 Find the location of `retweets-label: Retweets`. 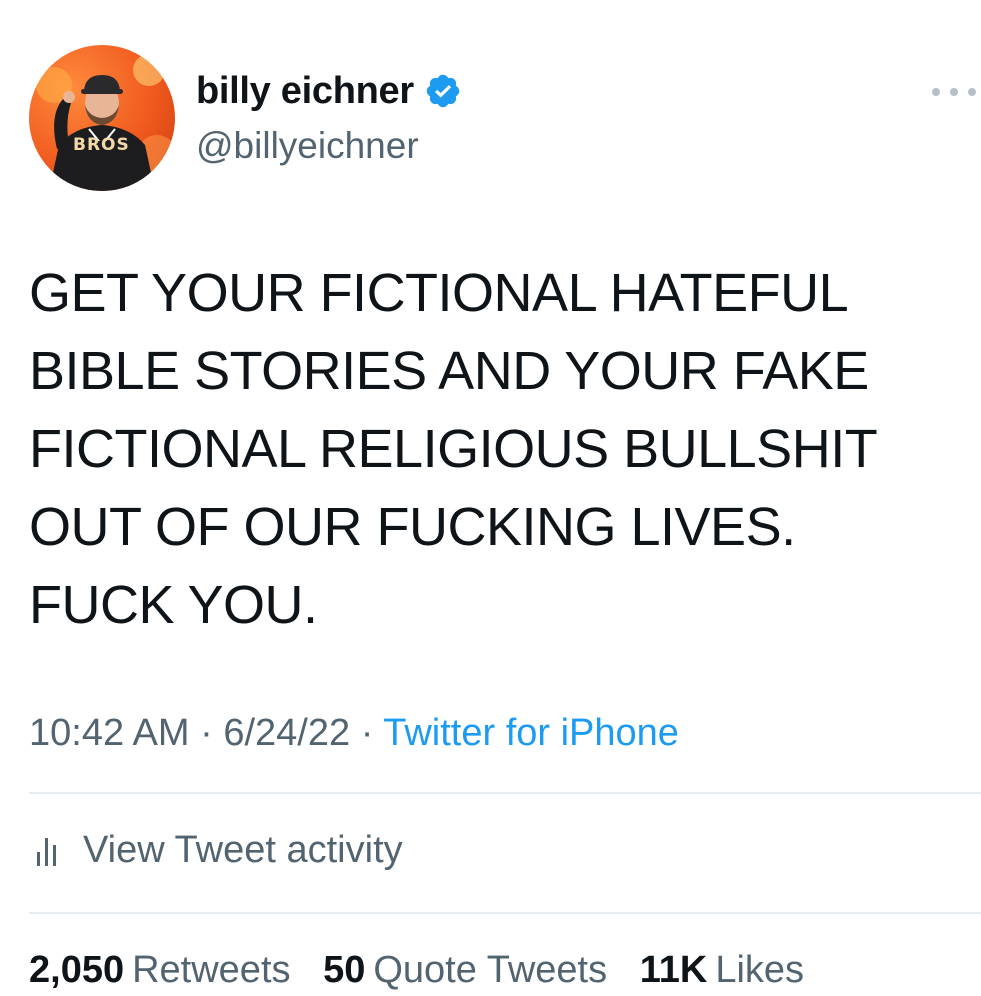

retweets-label: Retweets is located at coordinates (211, 970).